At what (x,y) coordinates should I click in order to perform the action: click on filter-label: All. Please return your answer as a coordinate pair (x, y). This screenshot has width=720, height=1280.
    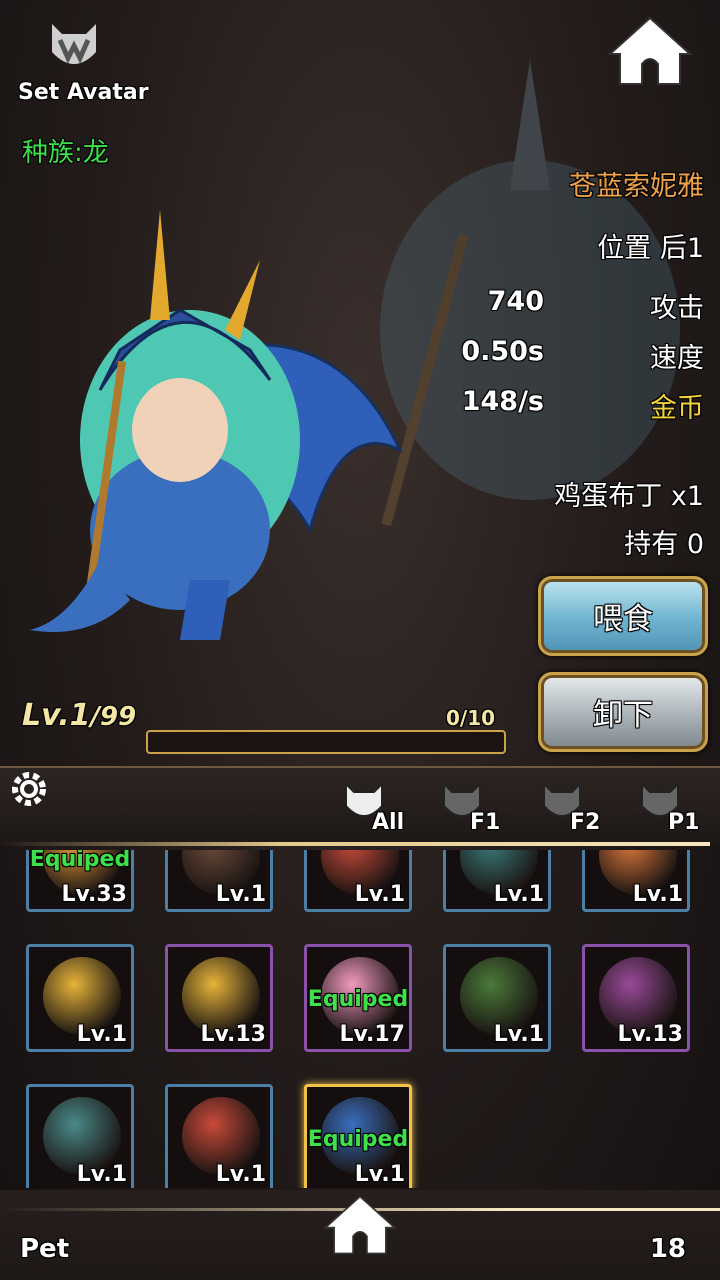
    Looking at the image, I should click on (388, 822).